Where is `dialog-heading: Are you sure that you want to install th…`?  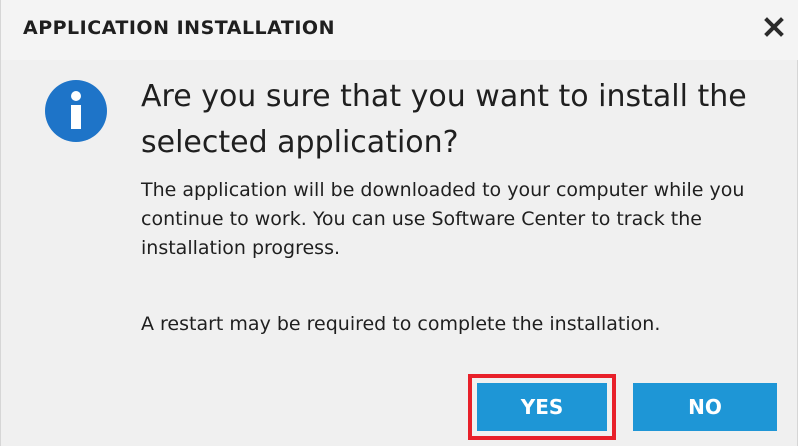 dialog-heading: Are you sure that you want to install th… is located at coordinates (444, 119).